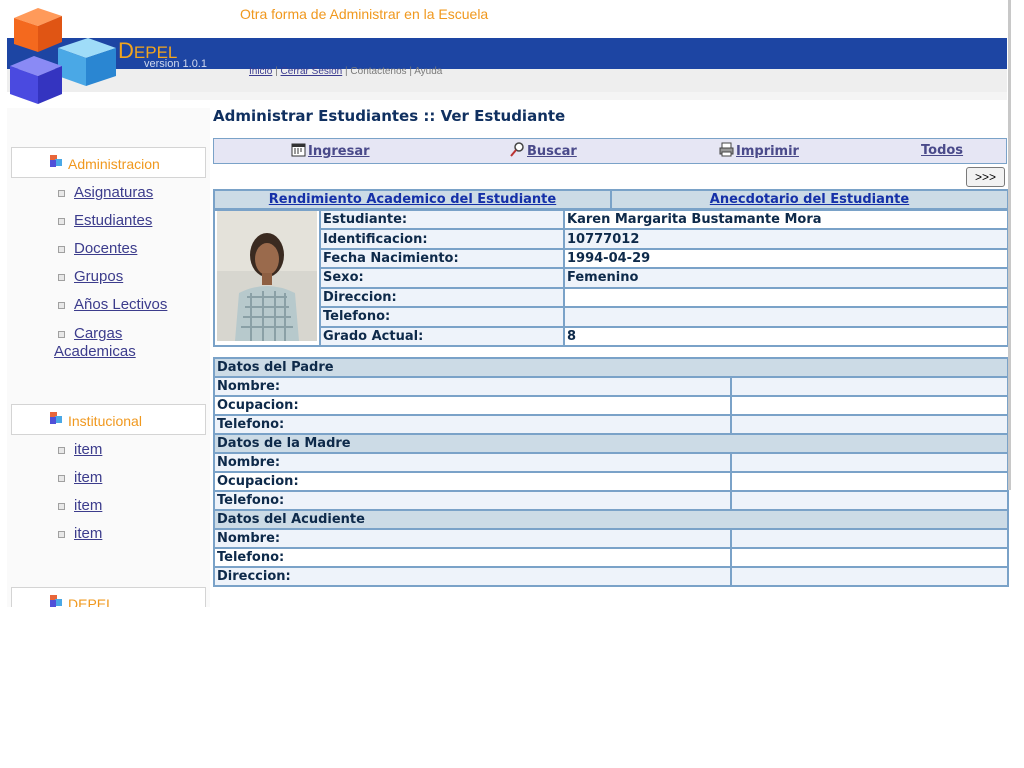 The width and height of the screenshot is (1024, 768). Describe the element at coordinates (104, 343) in the screenshot. I see `sidebar-item-cargas-academicas: Cargas Academicas` at that location.